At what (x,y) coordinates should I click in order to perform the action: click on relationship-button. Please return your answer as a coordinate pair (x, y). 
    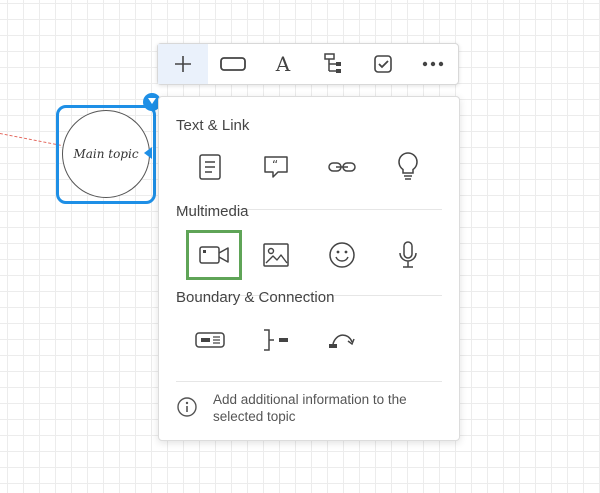
    Looking at the image, I should click on (342, 340).